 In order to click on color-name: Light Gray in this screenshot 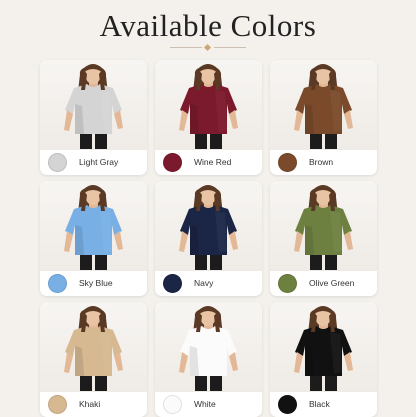, I will do `click(99, 162)`.